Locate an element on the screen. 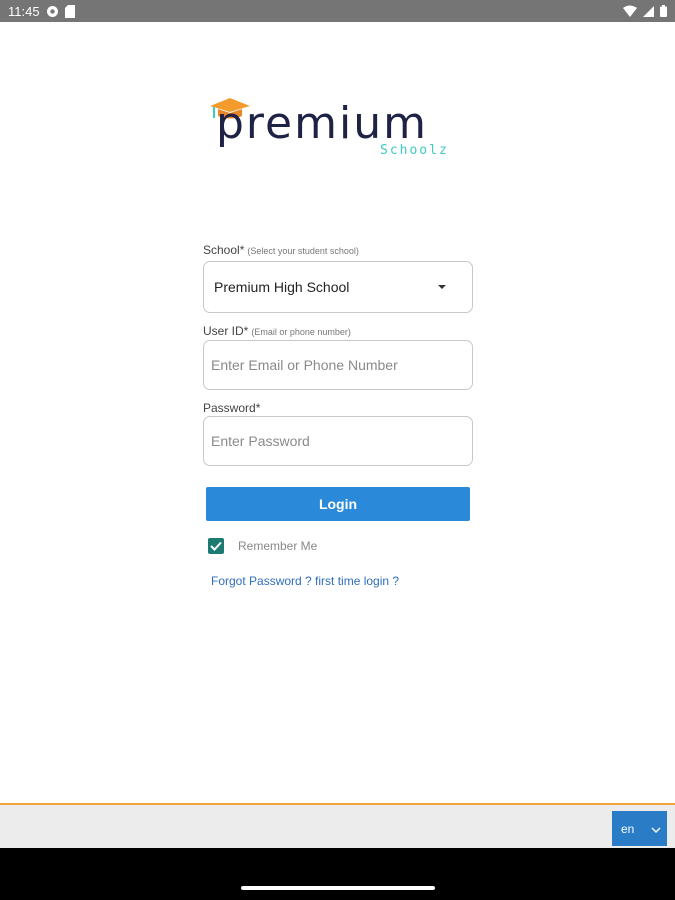 Image resolution: width=675 pixels, height=900 pixels. user-id-label: User ID* (Email or phone number) is located at coordinates (277, 331).